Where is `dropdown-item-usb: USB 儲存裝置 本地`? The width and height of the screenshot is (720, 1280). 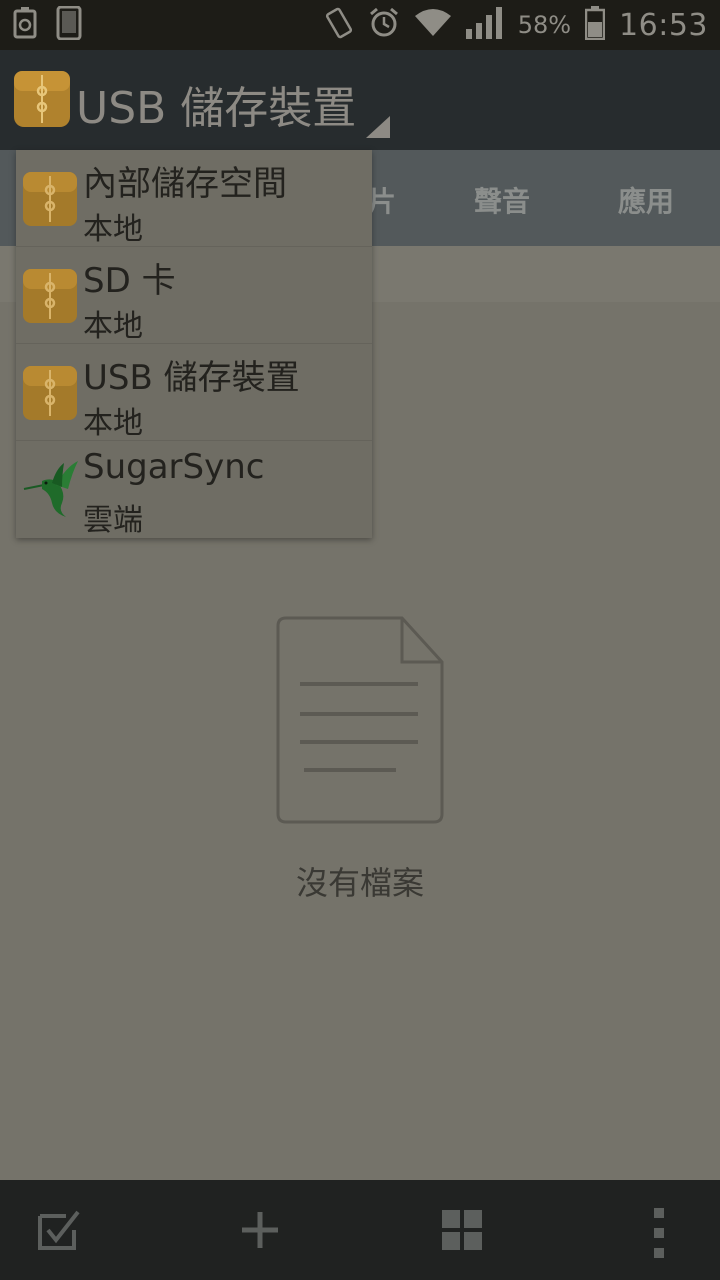
dropdown-item-usb: USB 儲存裝置 本地 is located at coordinates (194, 392).